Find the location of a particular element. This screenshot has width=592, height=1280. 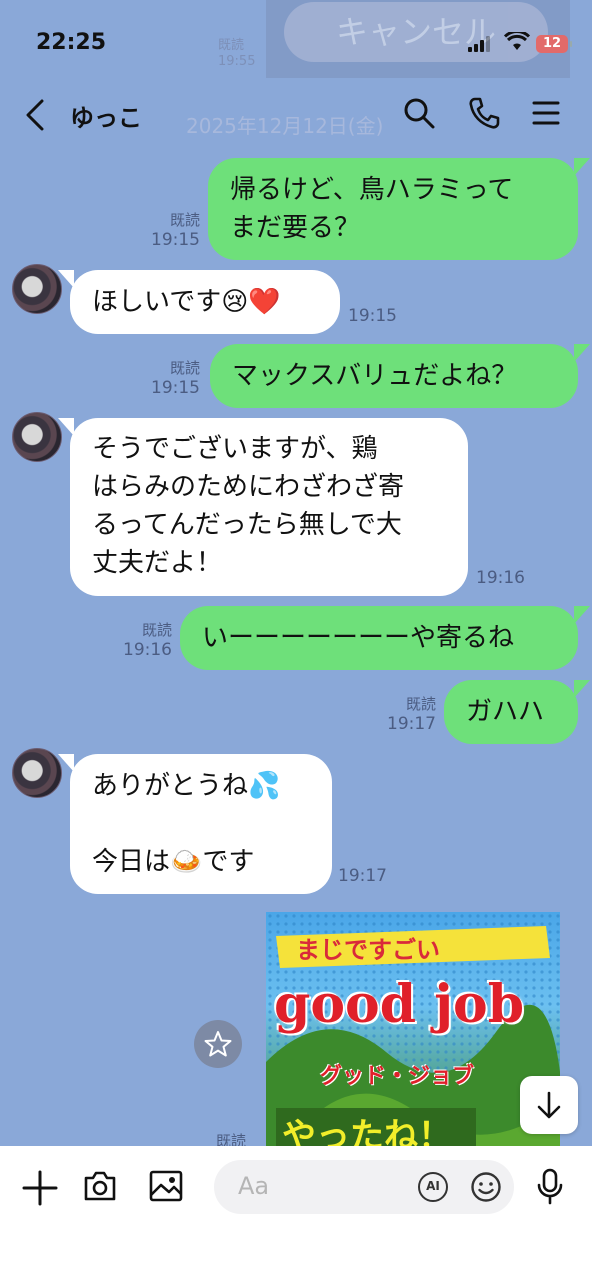

message-time: 19:16 is located at coordinates (500, 578).